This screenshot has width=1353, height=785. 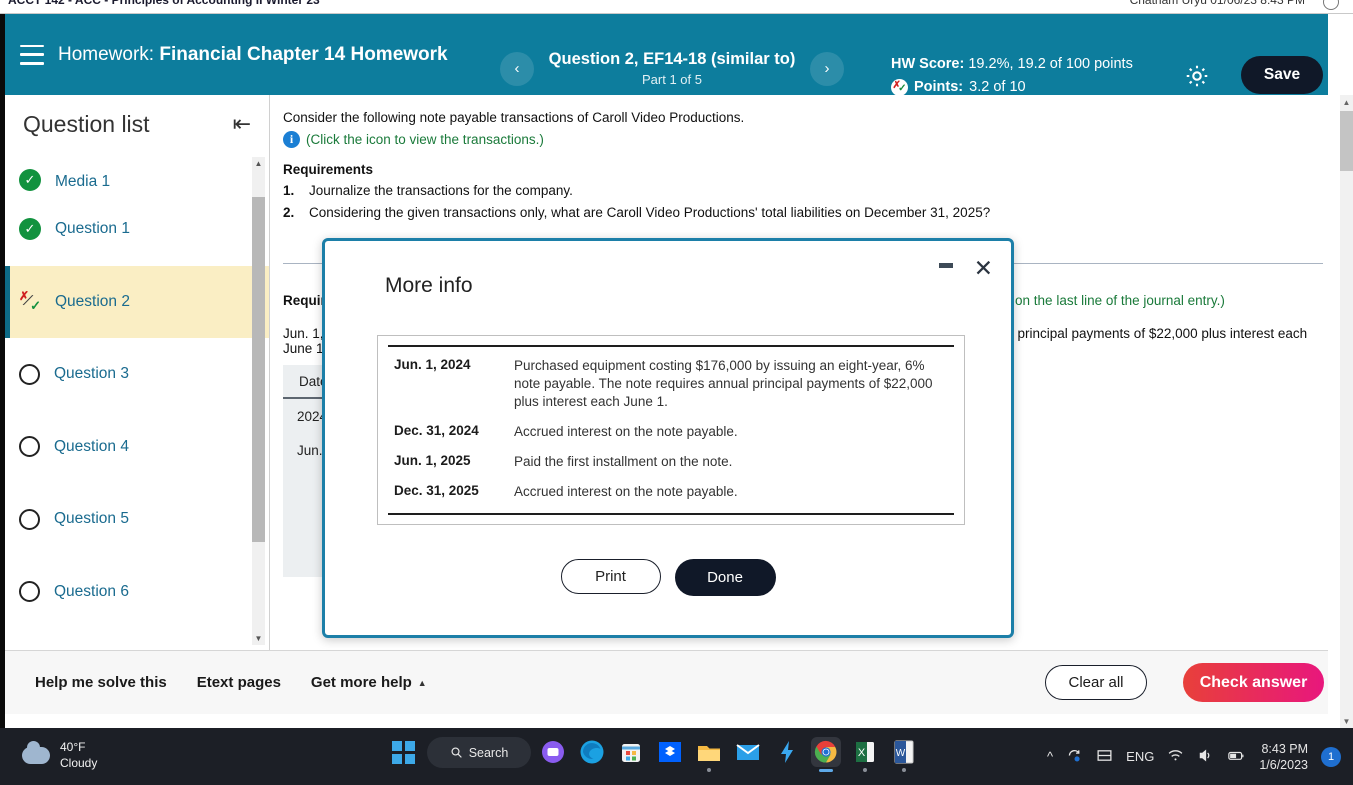 I want to click on app-active-indicator, so click(x=826, y=770).